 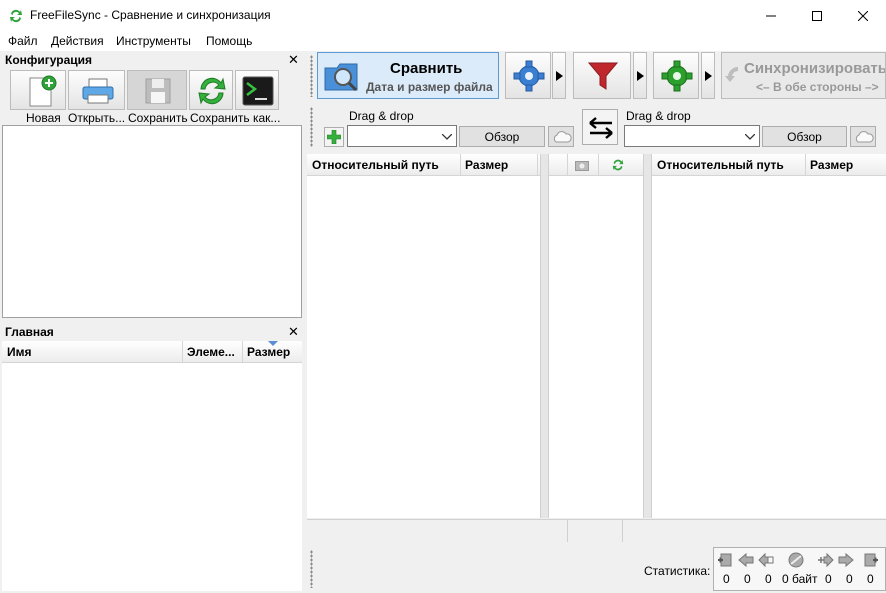 I want to click on compare-subtitle: Дата и размер файла, so click(x=429, y=87).